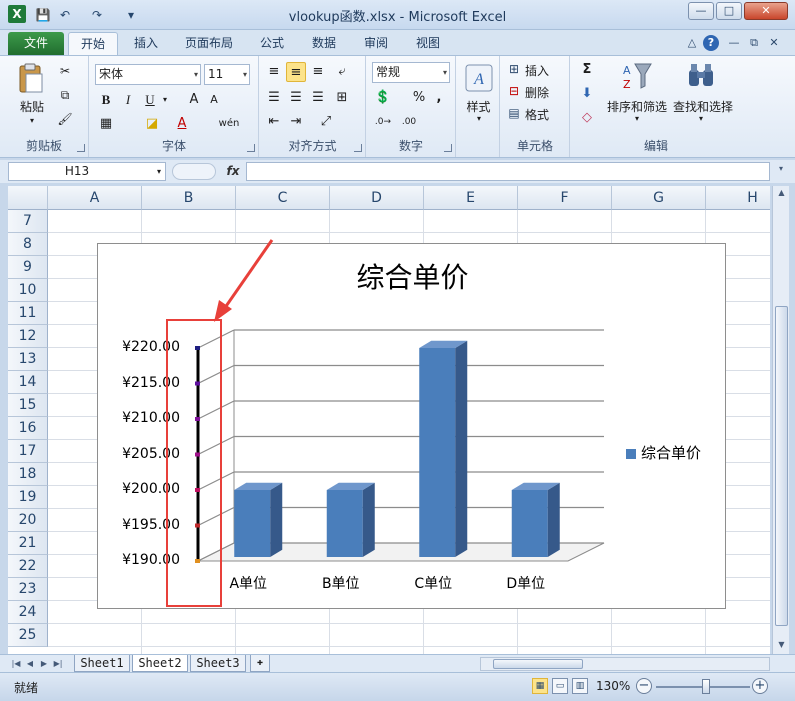  Describe the element at coordinates (274, 72) in the screenshot. I see `align-top-icon: ≡` at that location.